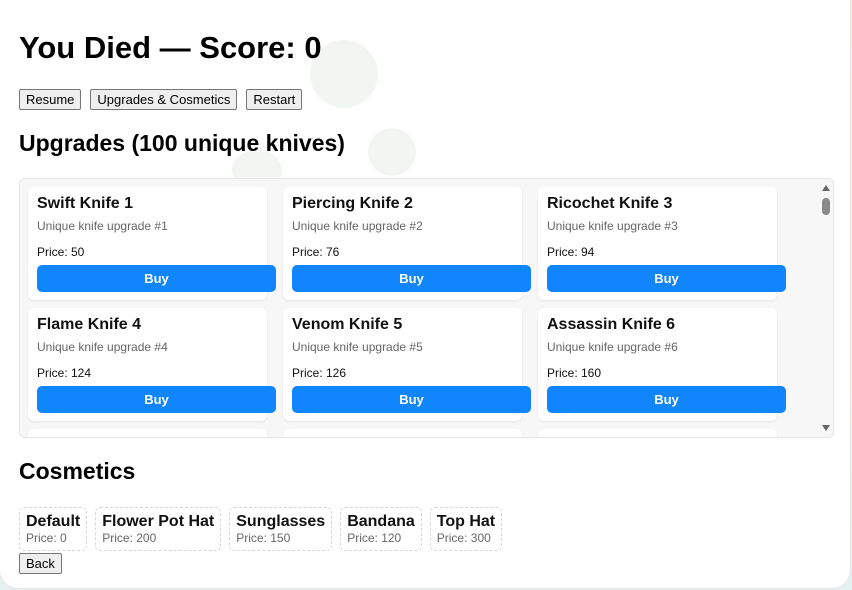 This screenshot has height=590, width=852. Describe the element at coordinates (263, 538) in the screenshot. I see `cosmetic-price: Price: 150` at that location.